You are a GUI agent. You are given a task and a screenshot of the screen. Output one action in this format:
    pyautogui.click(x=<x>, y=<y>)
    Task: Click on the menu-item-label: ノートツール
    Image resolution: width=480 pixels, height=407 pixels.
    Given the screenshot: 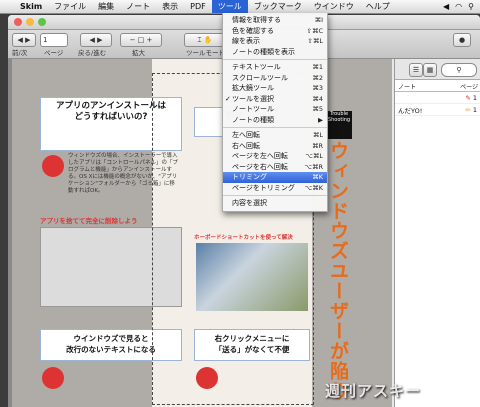 What is the action you would take?
    pyautogui.click(x=253, y=109)
    